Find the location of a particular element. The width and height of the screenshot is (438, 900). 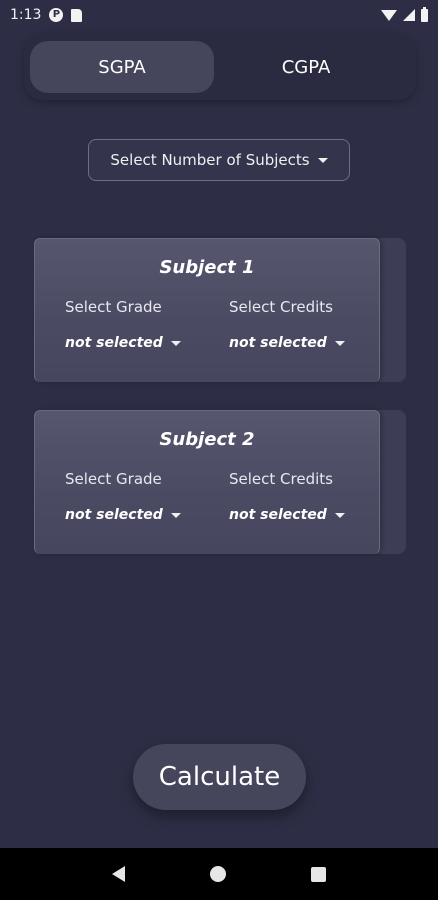

subject-title: Subject 2 is located at coordinates (207, 439).